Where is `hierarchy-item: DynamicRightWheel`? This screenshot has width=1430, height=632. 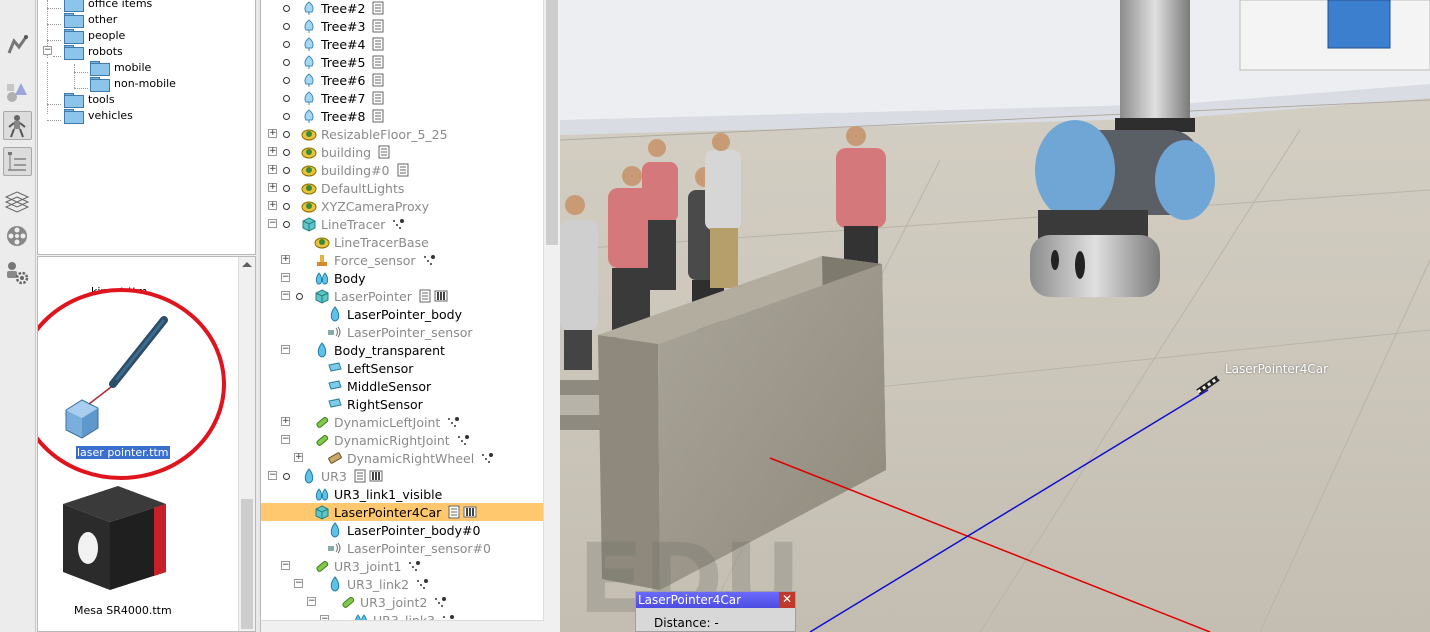 hierarchy-item: DynamicRightWheel is located at coordinates (410, 458).